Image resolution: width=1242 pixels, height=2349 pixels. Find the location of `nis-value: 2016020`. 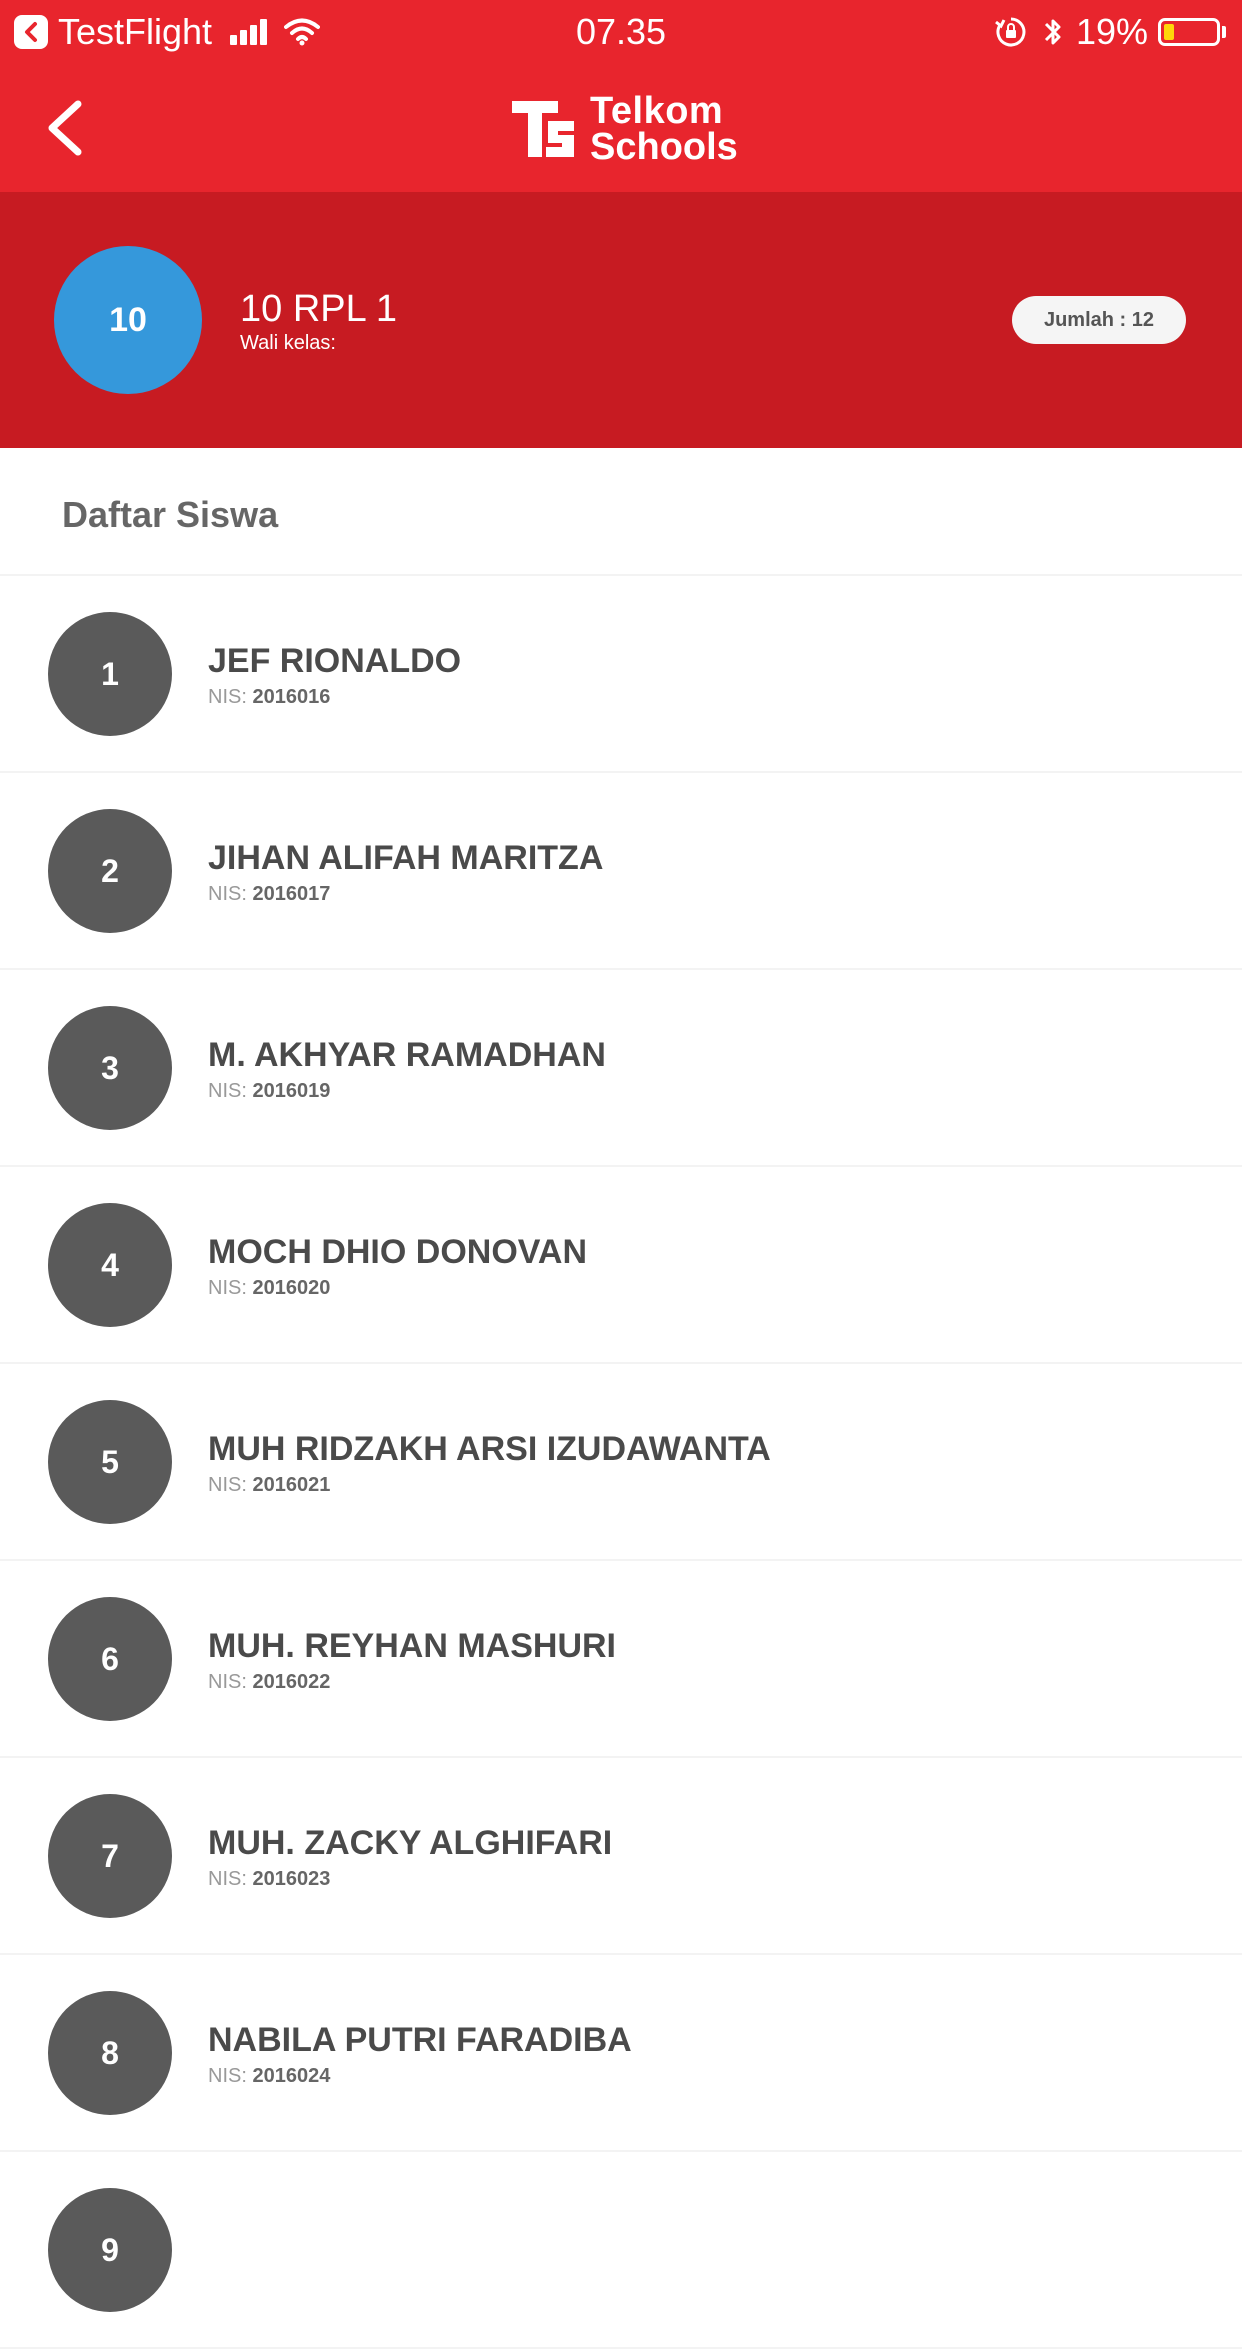

nis-value: 2016020 is located at coordinates (291, 1288).